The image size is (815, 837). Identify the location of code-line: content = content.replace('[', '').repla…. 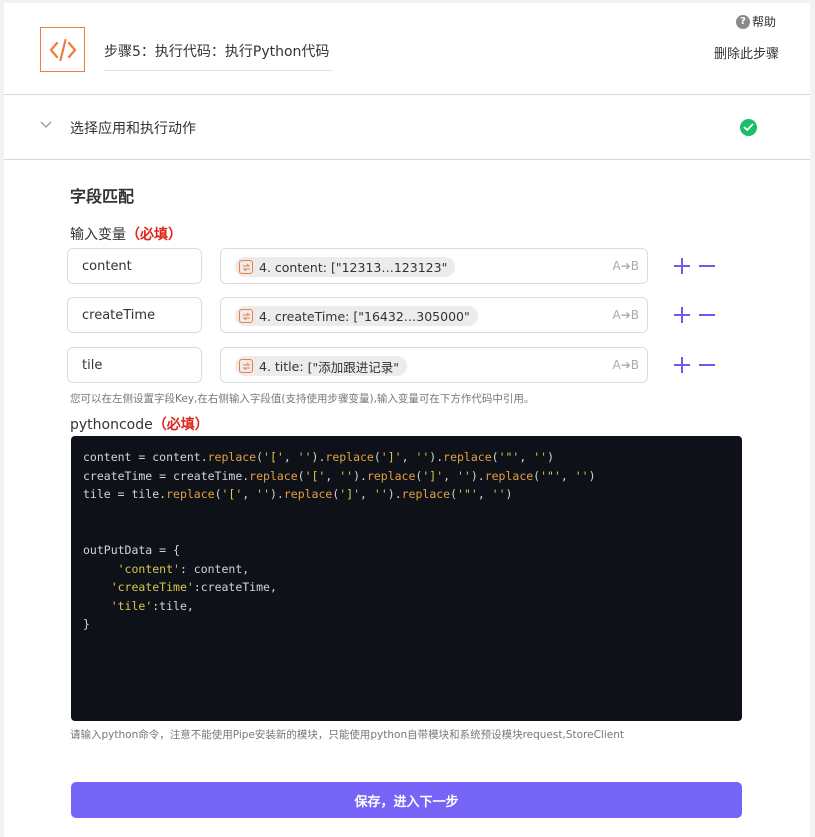
(406, 457).